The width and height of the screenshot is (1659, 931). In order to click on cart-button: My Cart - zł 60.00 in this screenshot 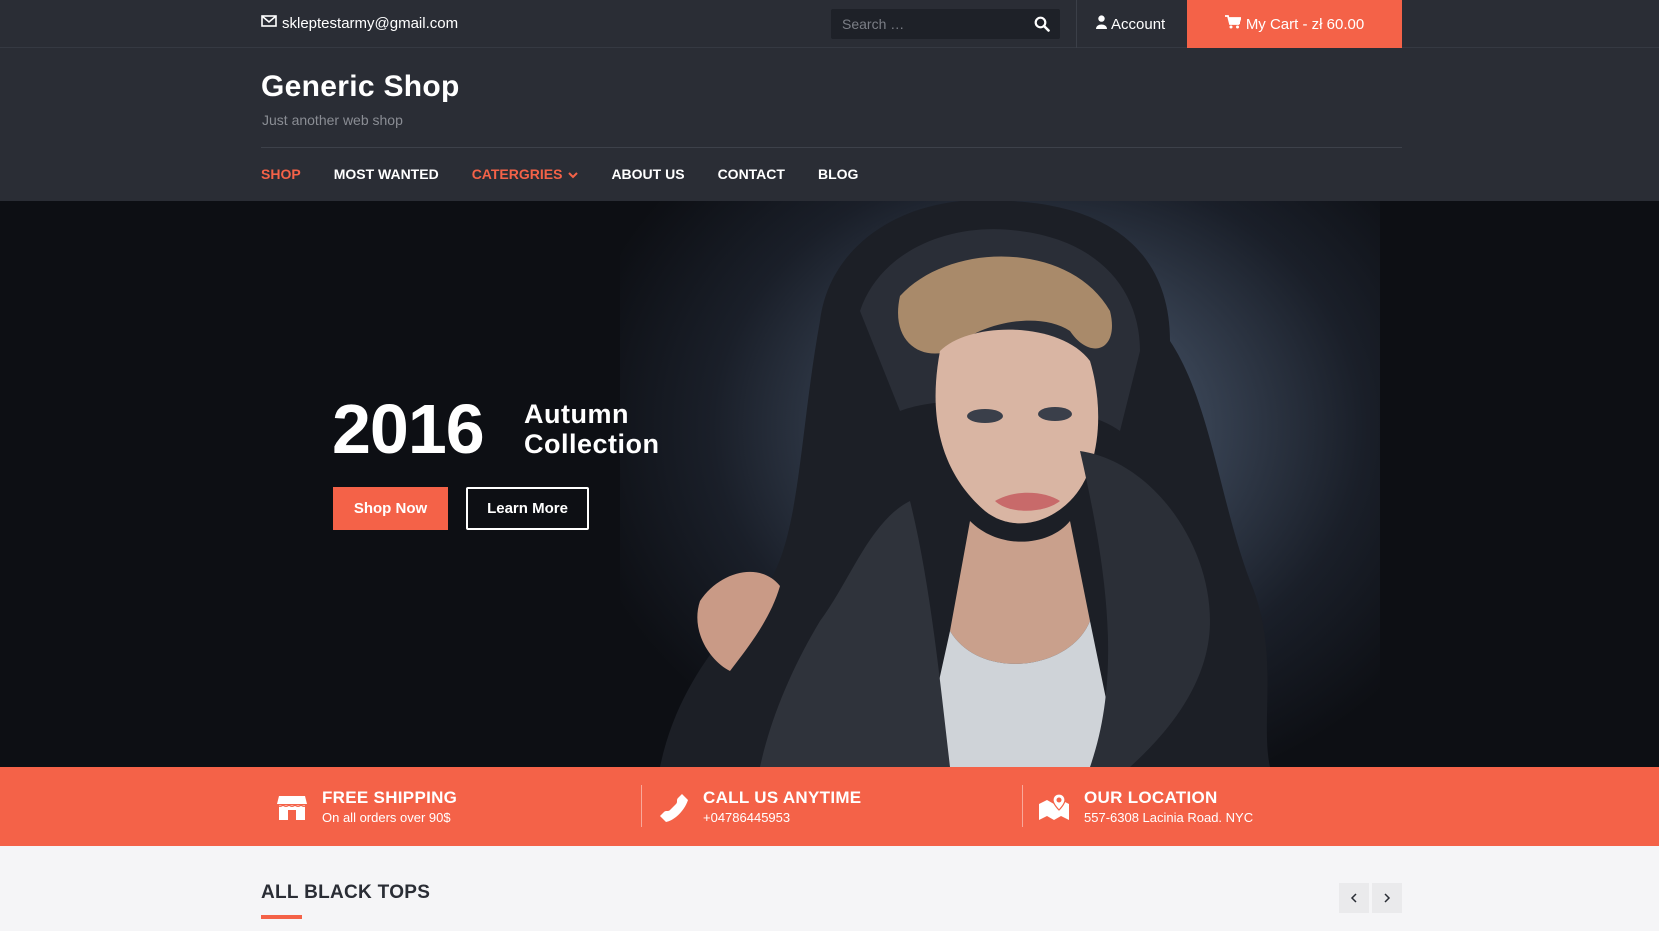, I will do `click(1294, 24)`.